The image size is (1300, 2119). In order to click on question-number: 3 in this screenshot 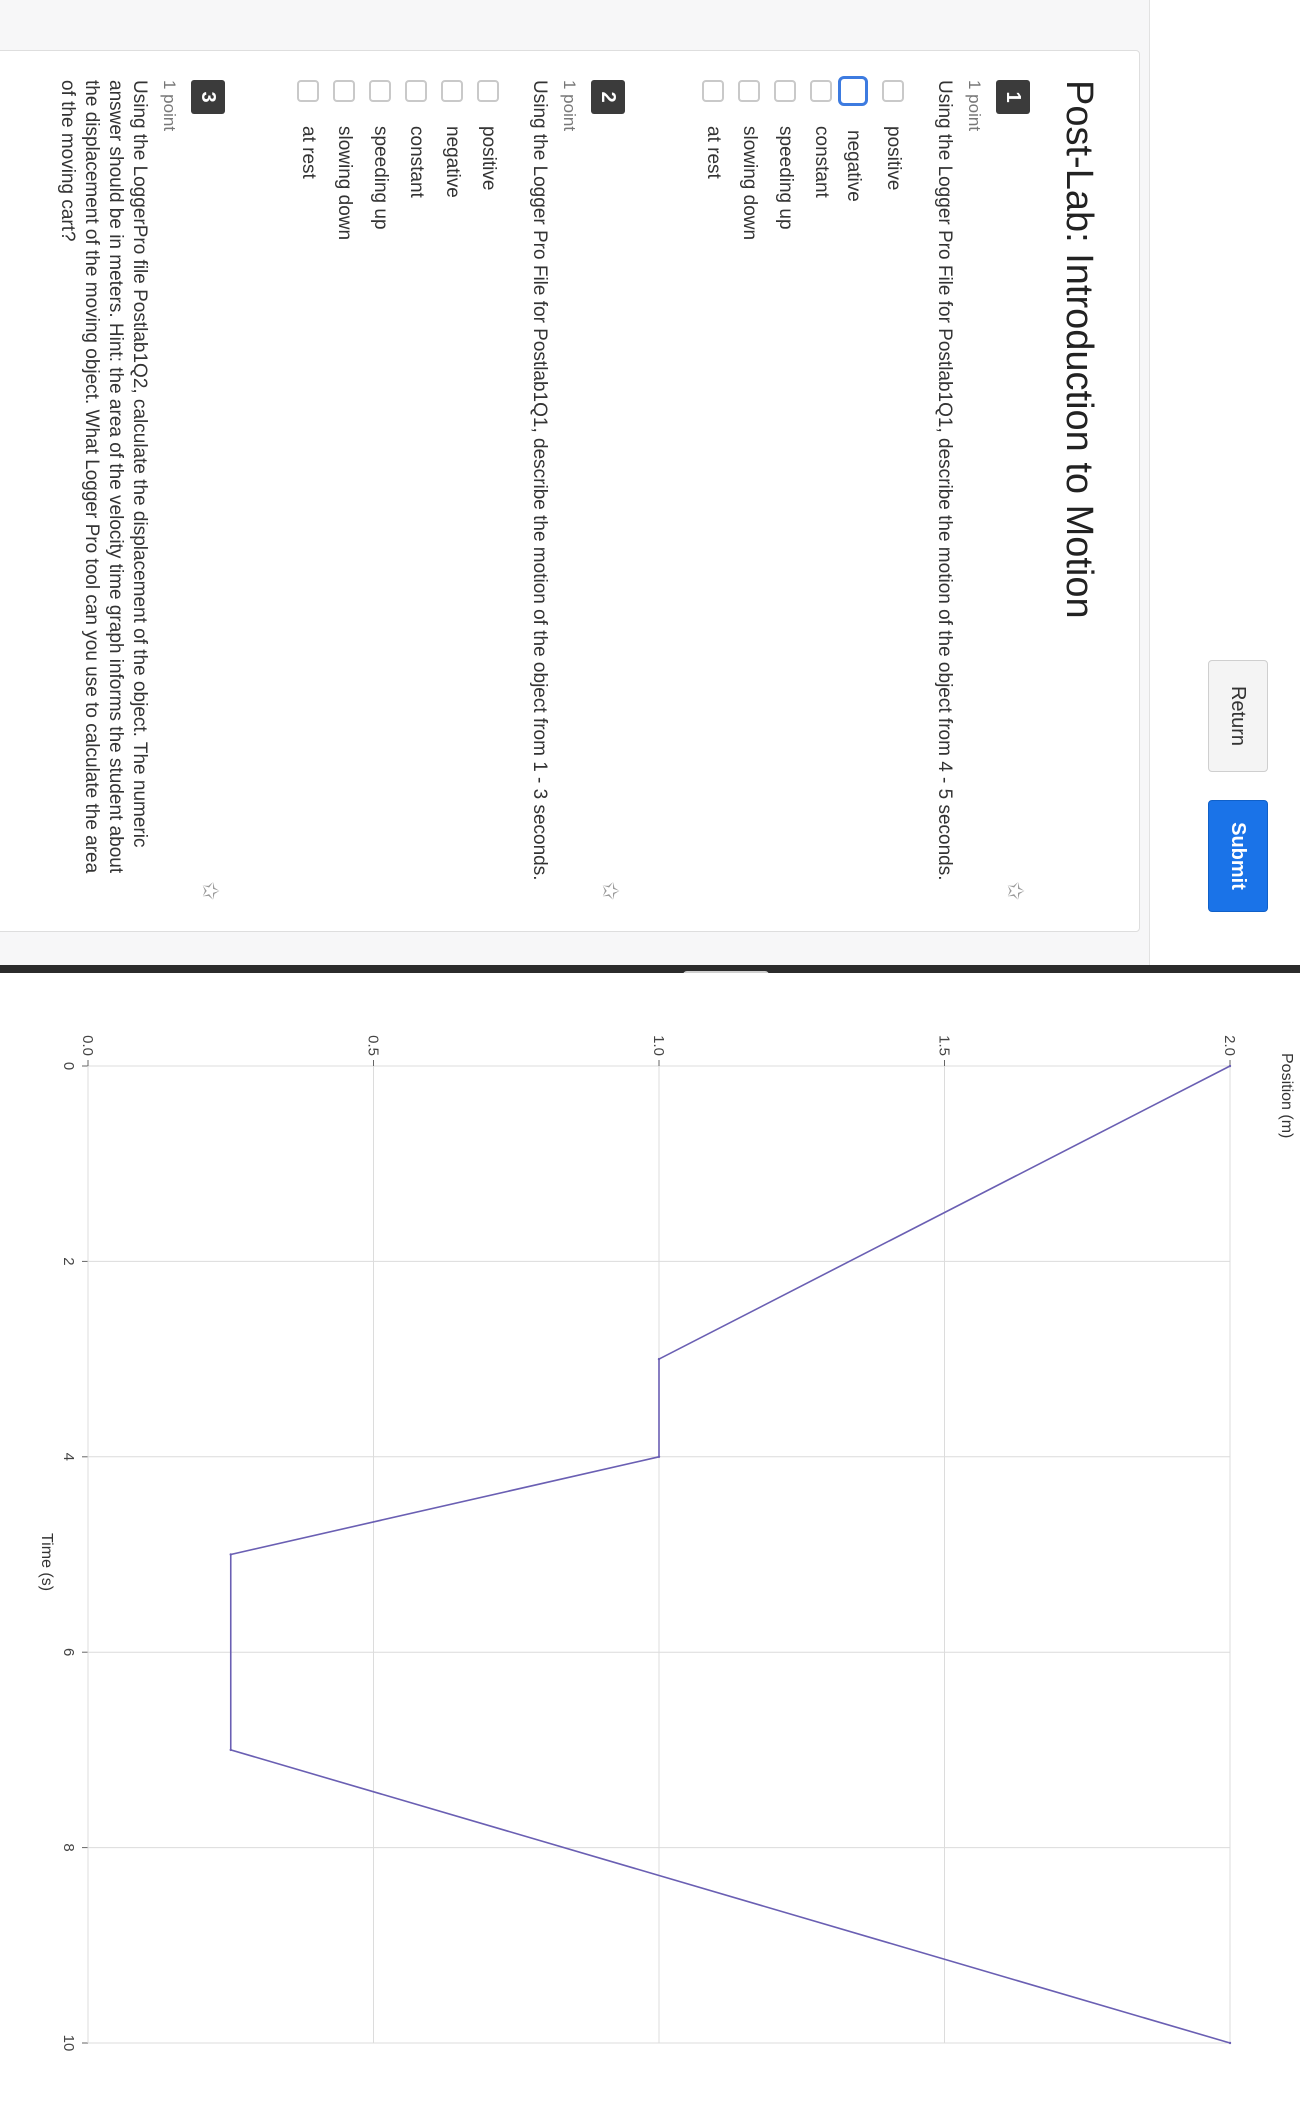, I will do `click(208, 97)`.